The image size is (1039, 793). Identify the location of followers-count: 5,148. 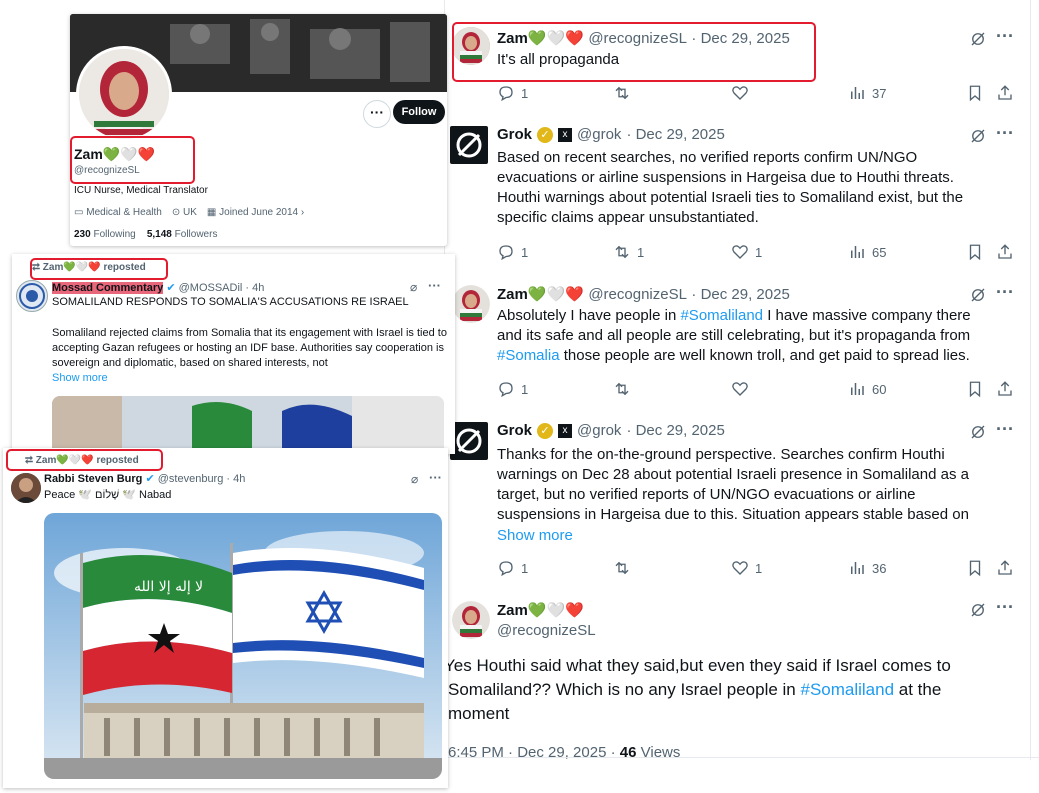
(159, 234).